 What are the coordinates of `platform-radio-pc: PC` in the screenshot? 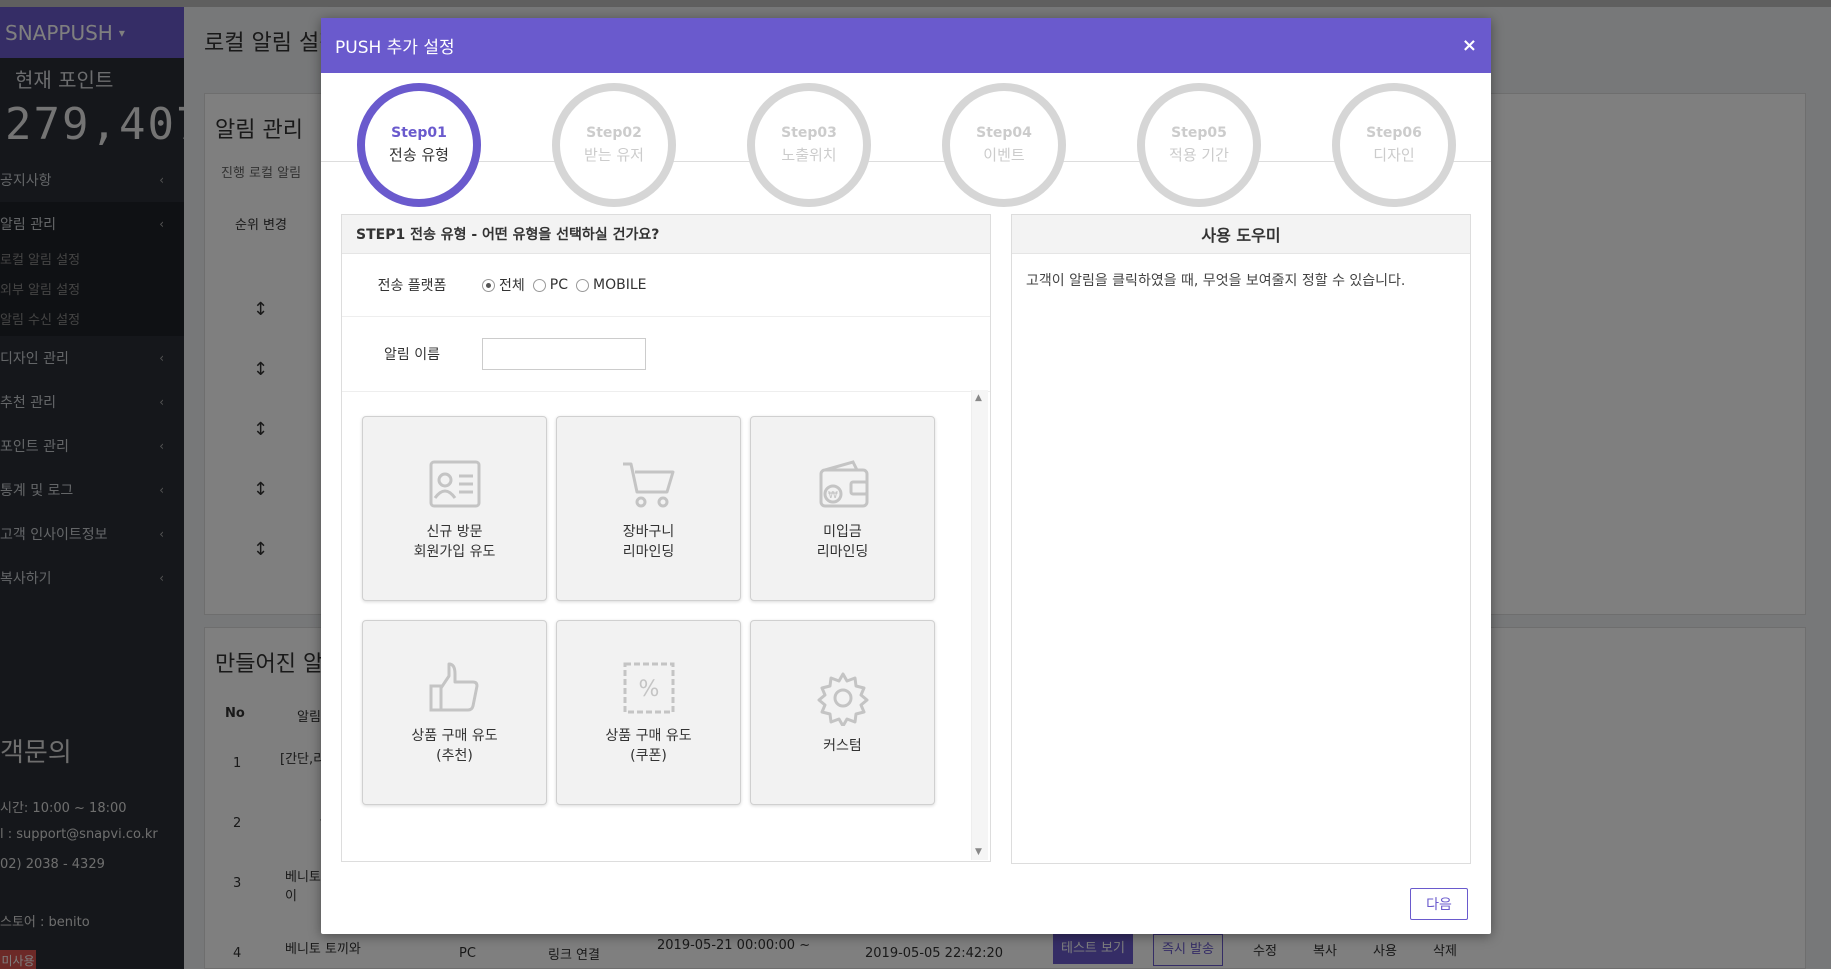 It's located at (550, 285).